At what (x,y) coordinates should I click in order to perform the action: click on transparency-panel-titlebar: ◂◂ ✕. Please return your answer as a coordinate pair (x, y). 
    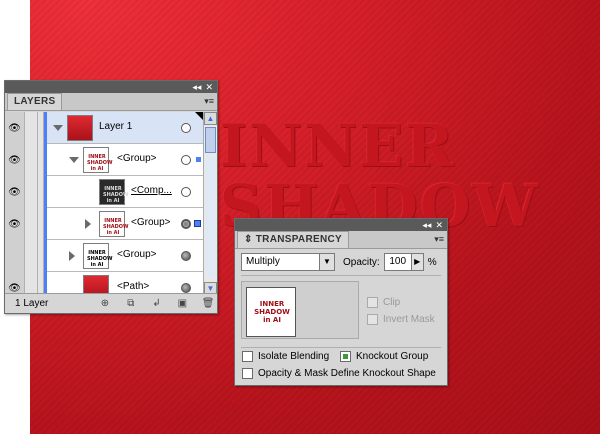
    Looking at the image, I should click on (341, 225).